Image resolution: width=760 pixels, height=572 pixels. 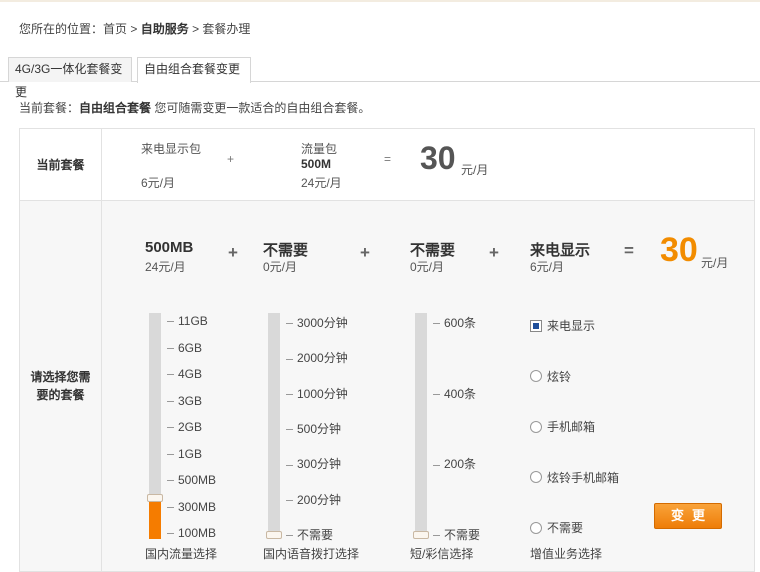 I want to click on current-total-price: 30, so click(x=438, y=158).